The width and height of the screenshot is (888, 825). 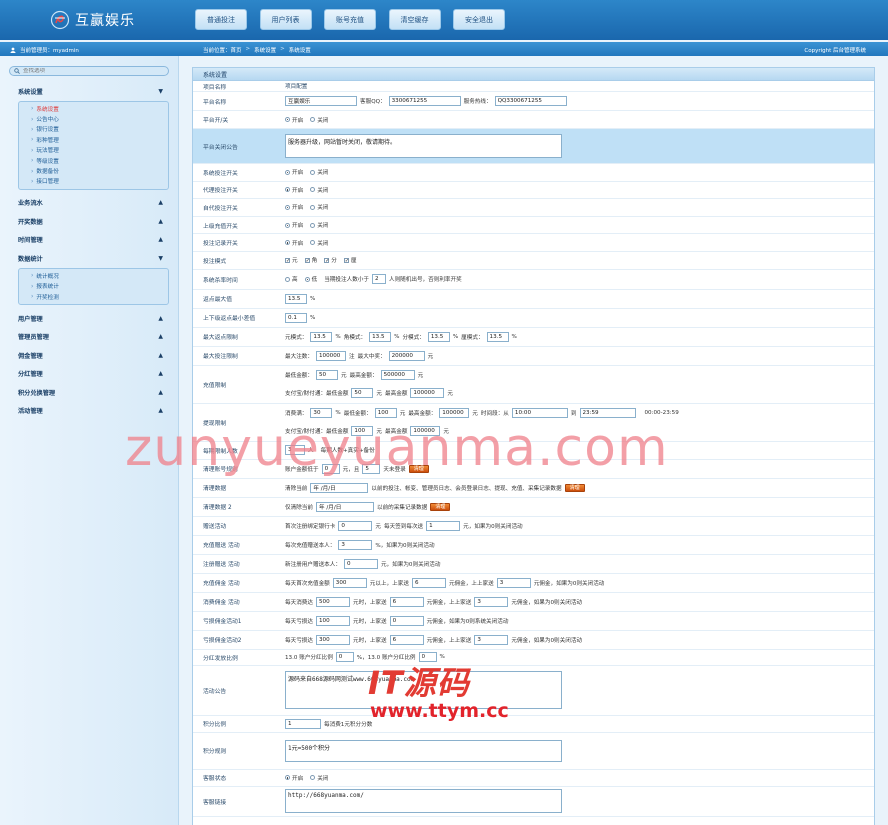 What do you see at coordinates (319, 190) in the screenshot?
I see `agent-bet-off-radio: 关闭` at bounding box center [319, 190].